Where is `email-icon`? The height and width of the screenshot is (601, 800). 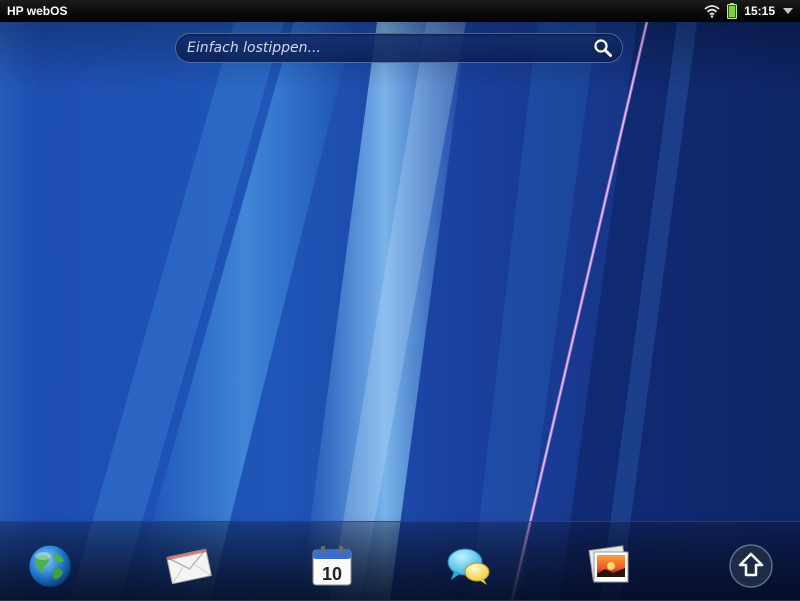
email-icon is located at coordinates (189, 566).